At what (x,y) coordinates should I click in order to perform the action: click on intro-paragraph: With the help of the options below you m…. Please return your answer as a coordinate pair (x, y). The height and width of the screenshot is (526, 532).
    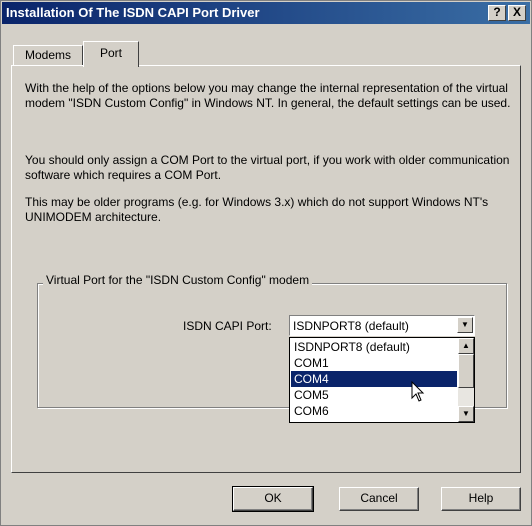
    Looking at the image, I should click on (268, 95).